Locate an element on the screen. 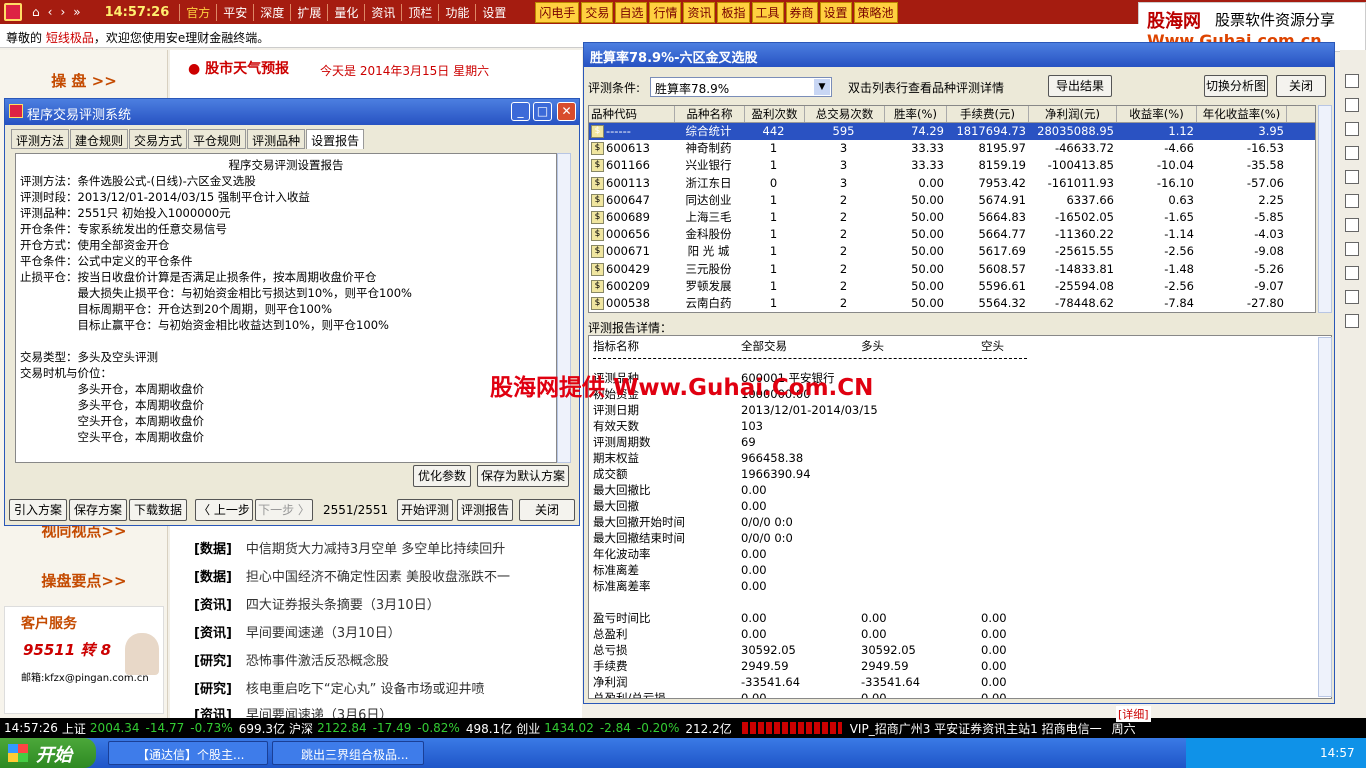  btn-flash-trade: 闪电手 is located at coordinates (557, 12).